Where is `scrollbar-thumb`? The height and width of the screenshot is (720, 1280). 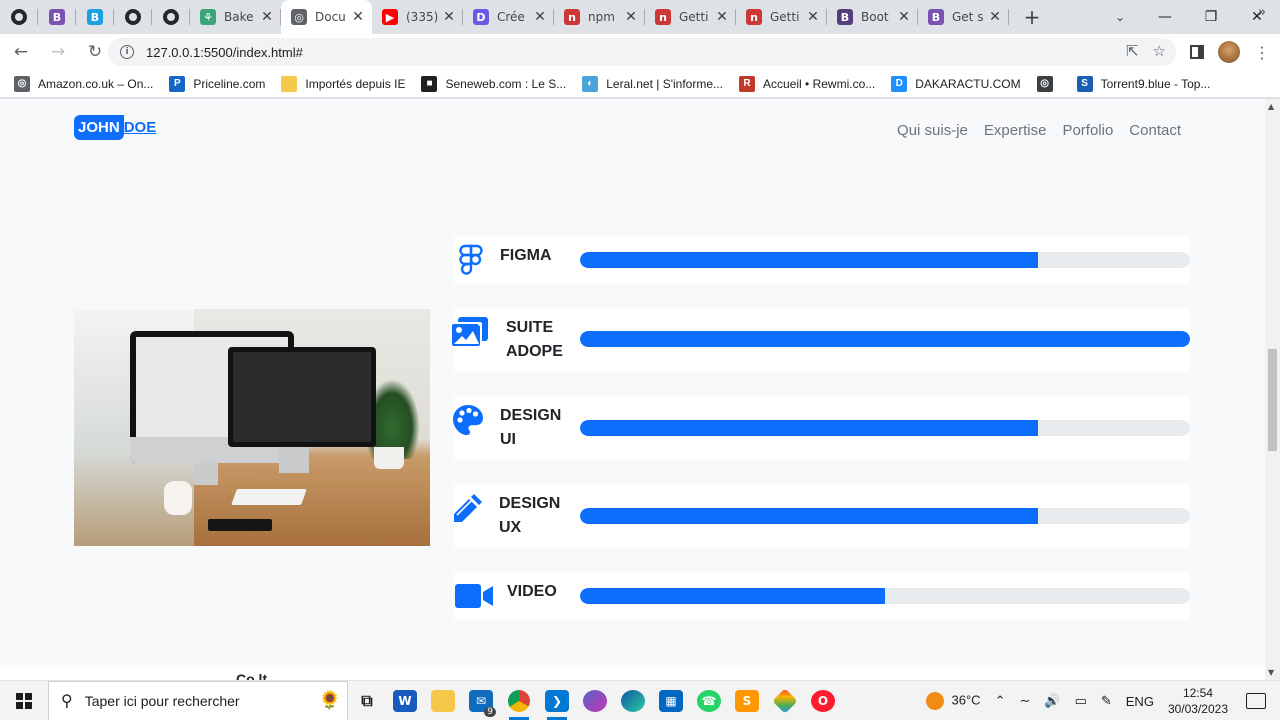 scrollbar-thumb is located at coordinates (1272, 400).